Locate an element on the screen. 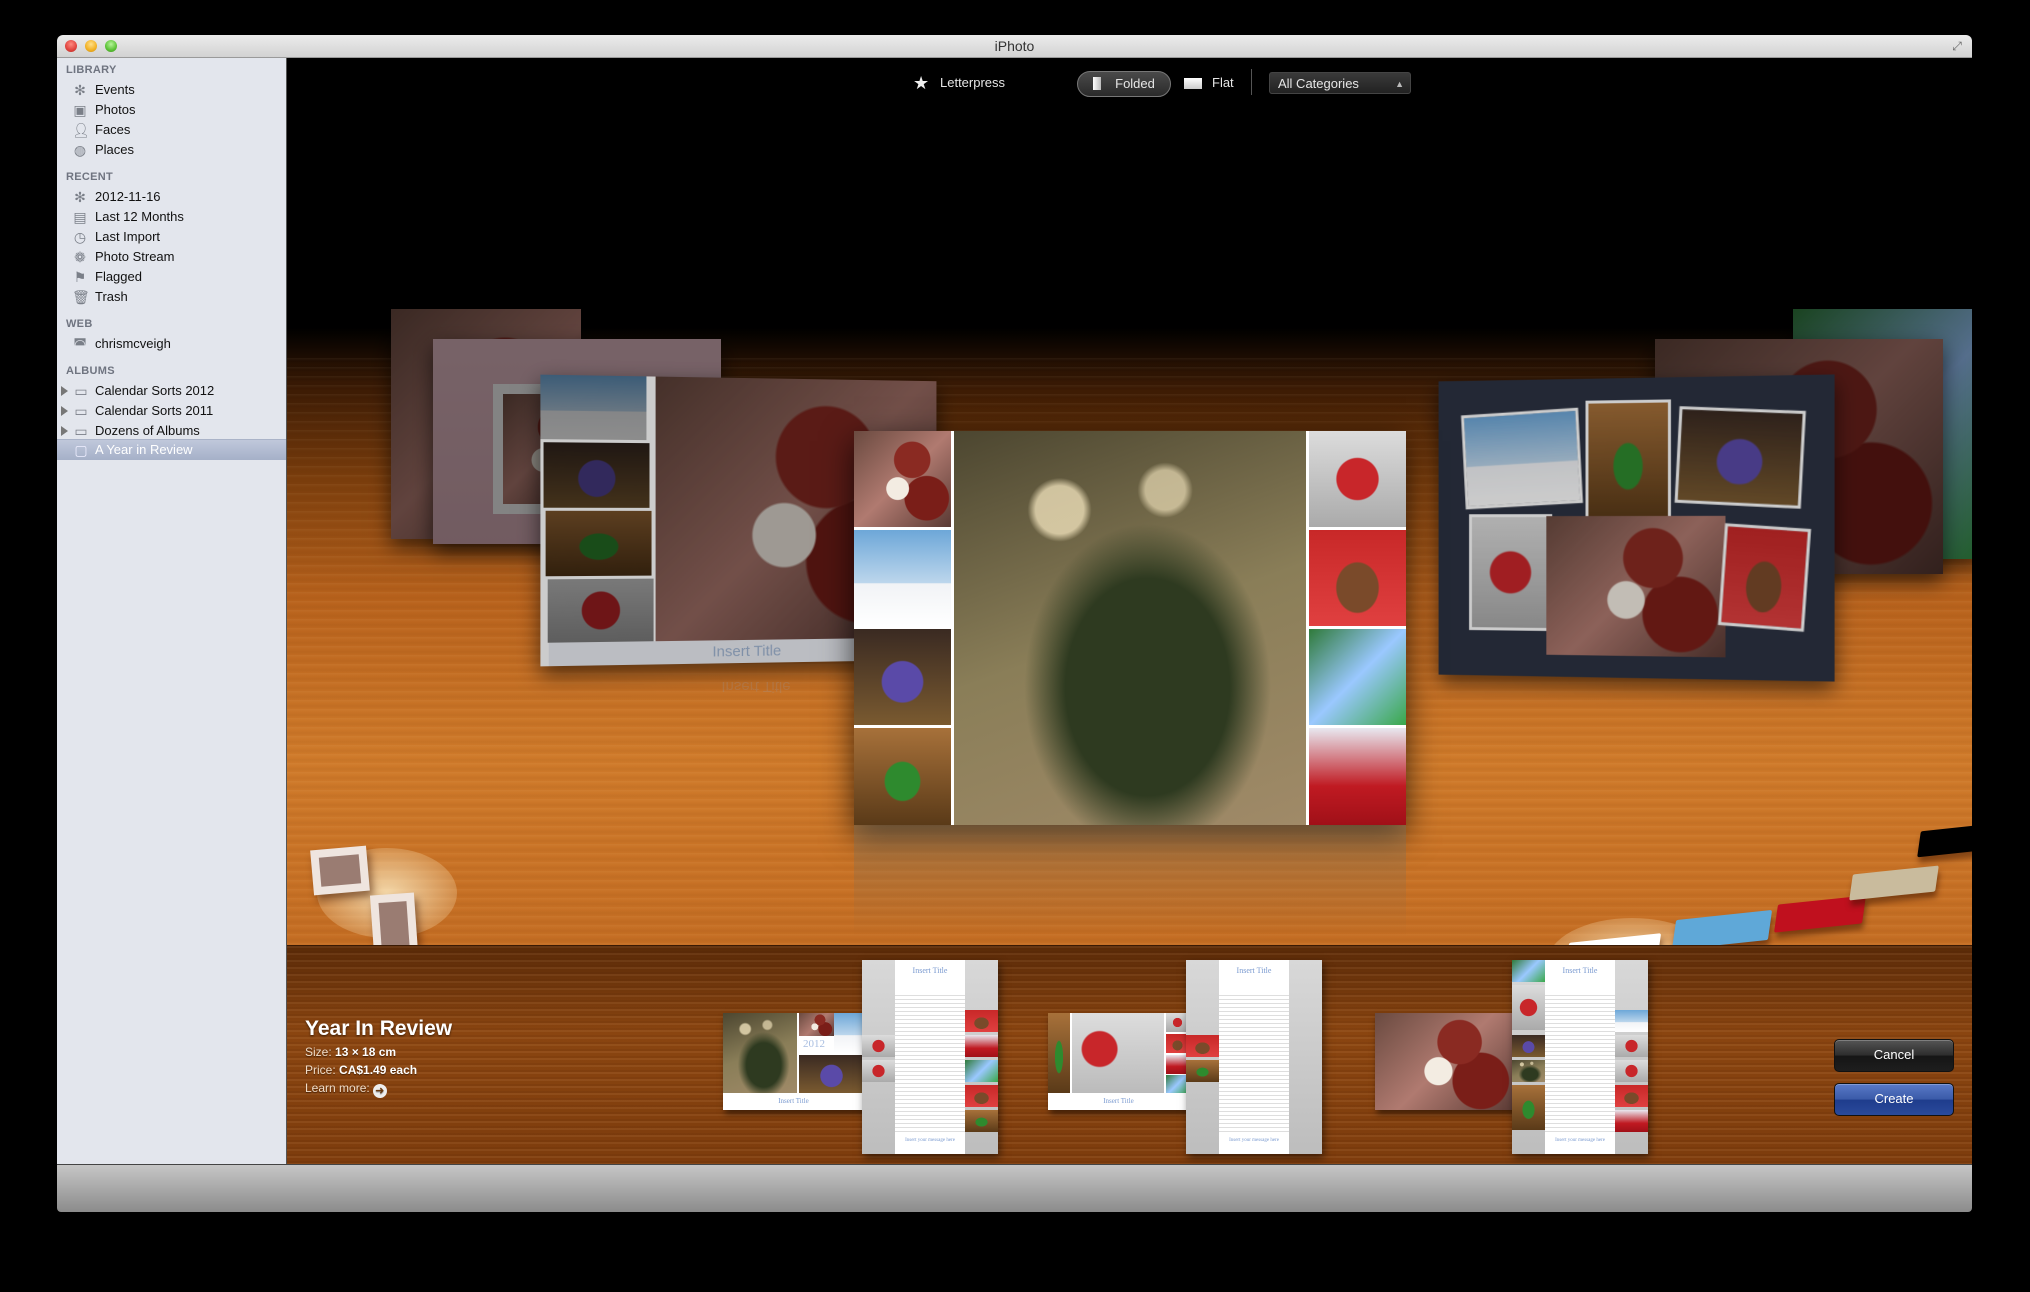  sidebar-item-label: Photo Stream is located at coordinates (135, 256).